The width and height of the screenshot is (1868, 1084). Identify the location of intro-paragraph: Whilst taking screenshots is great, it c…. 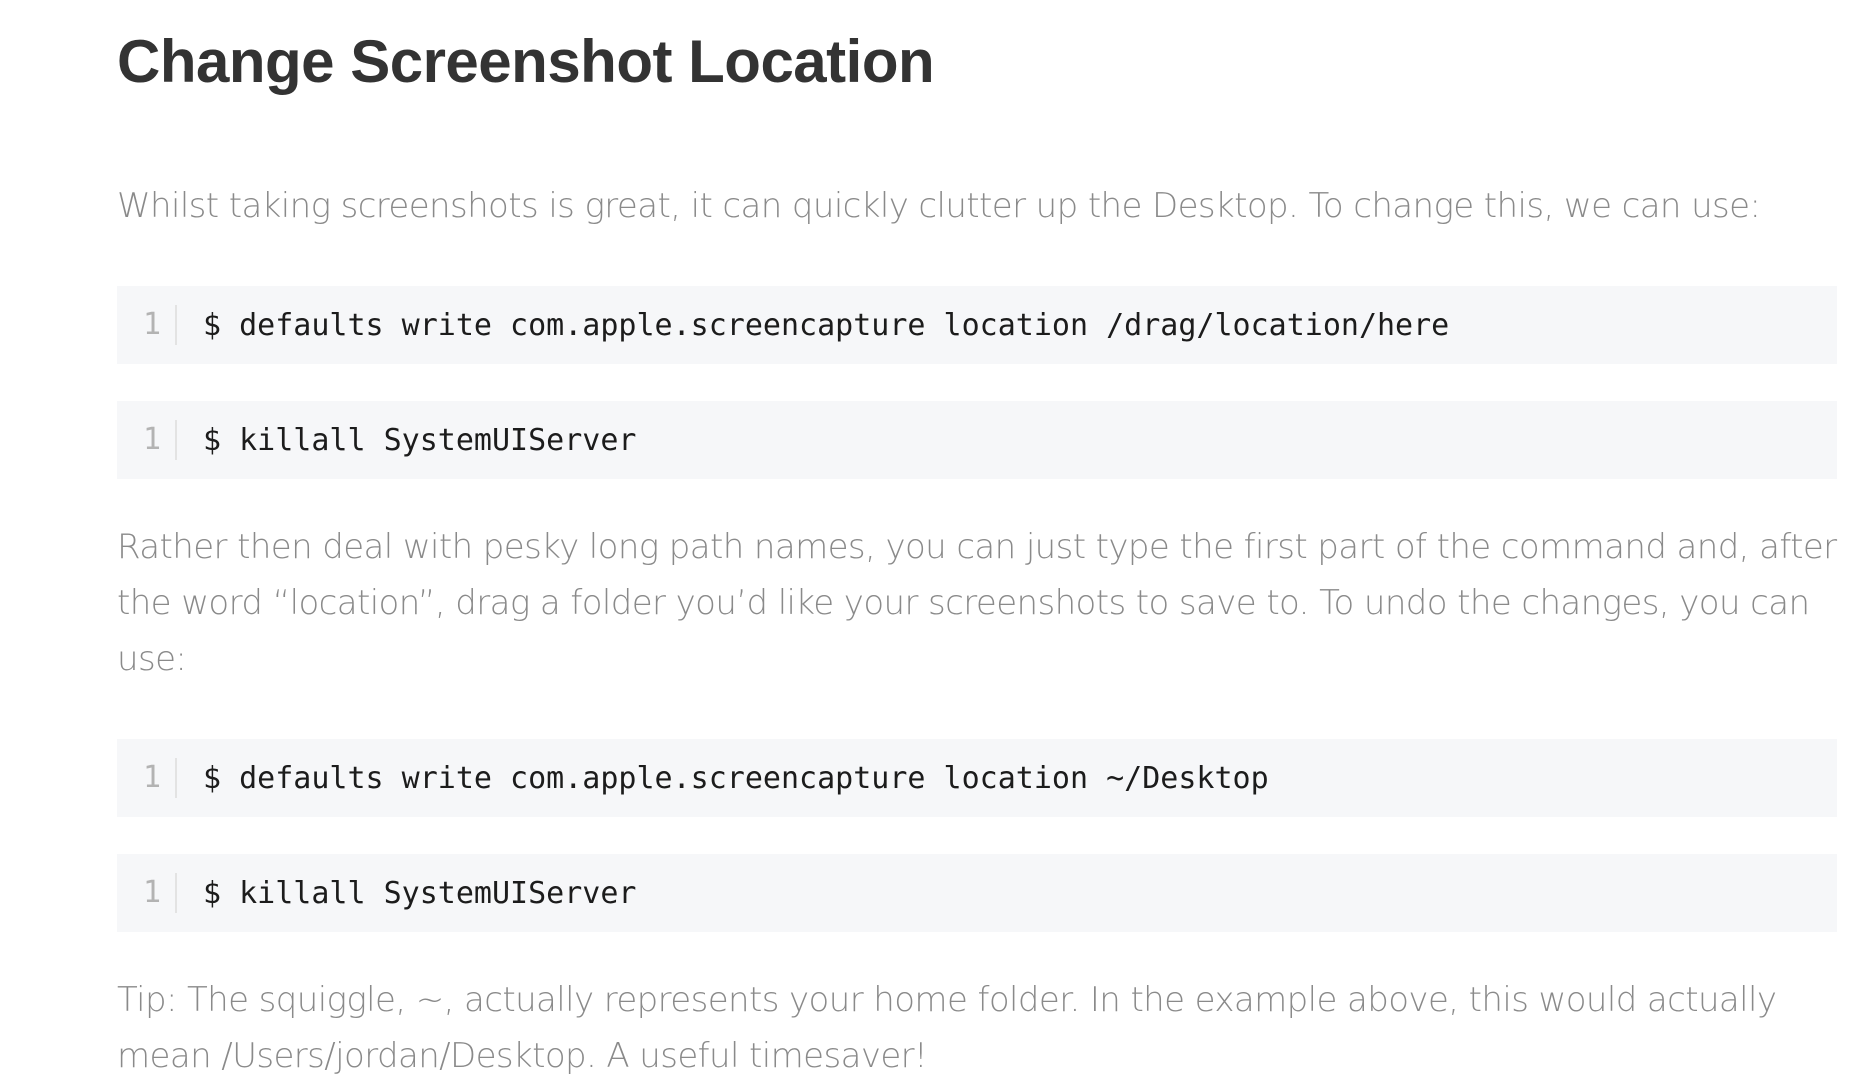
(939, 206).